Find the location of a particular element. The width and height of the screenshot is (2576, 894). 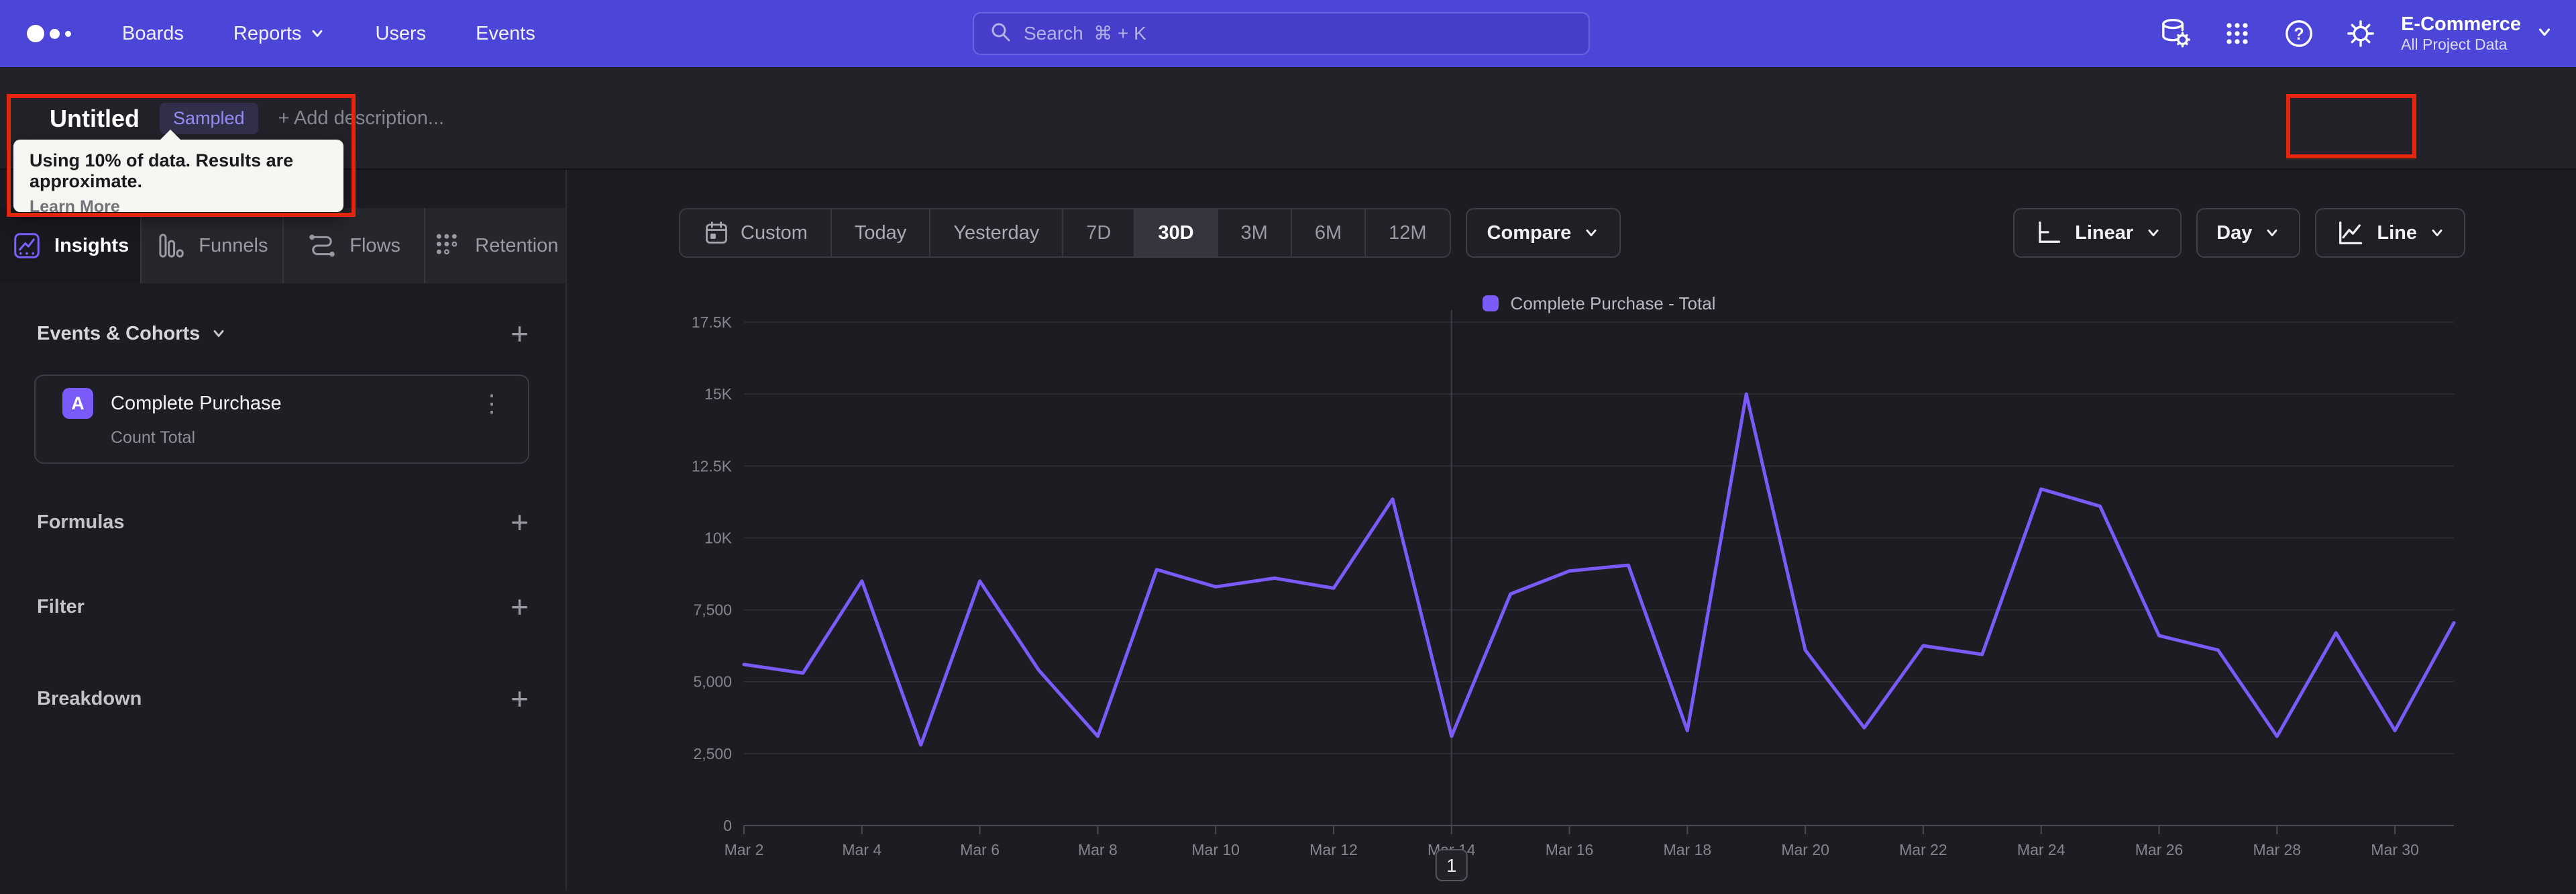

tab-label: Funnels is located at coordinates (233, 245).